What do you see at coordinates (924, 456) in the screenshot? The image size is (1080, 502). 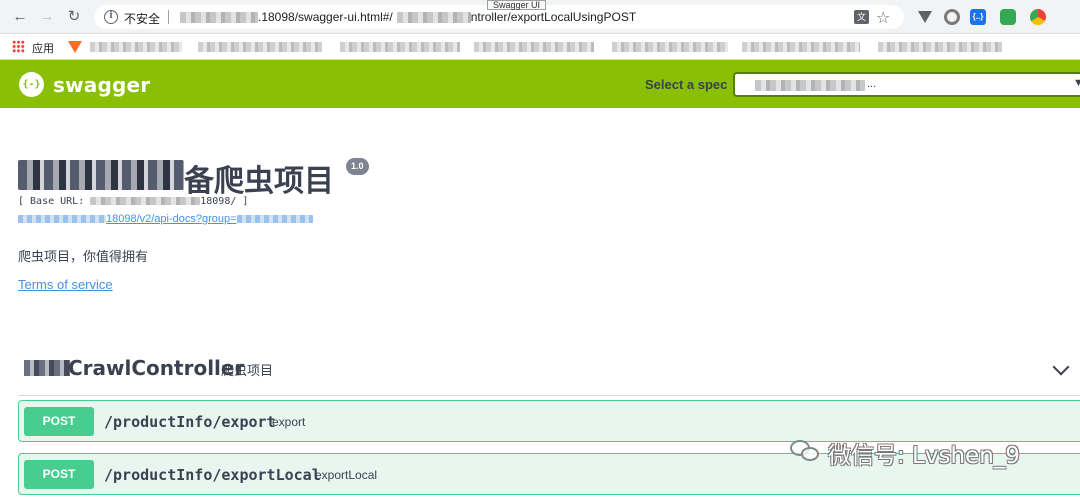 I see `watermark-text: 微信号: Lvshen_9` at bounding box center [924, 456].